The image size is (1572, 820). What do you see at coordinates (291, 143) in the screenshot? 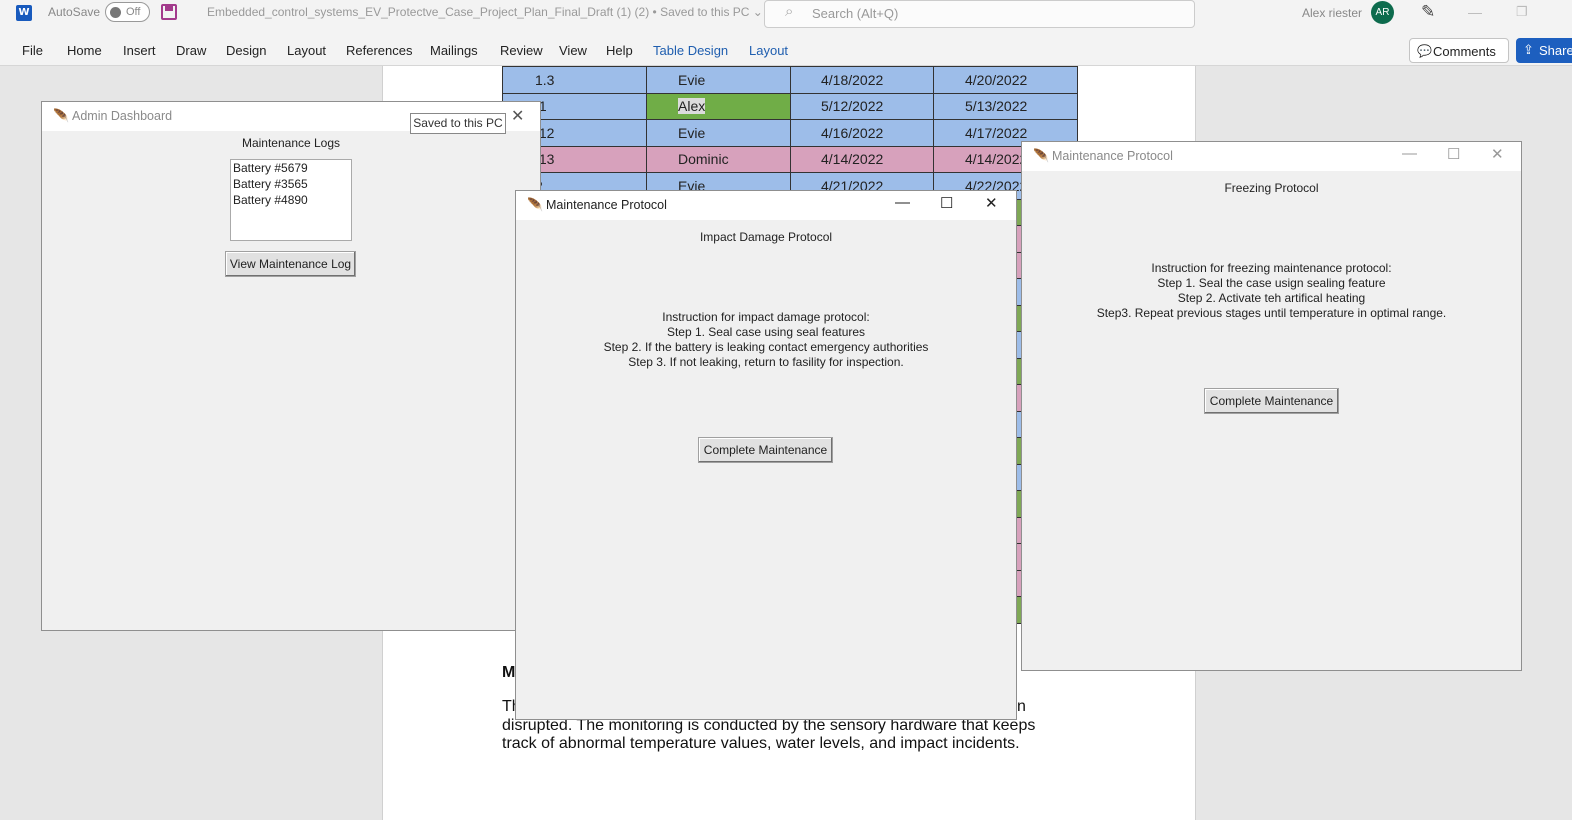
I see `maintenance-logs-heading: Maintenance Logs` at bounding box center [291, 143].